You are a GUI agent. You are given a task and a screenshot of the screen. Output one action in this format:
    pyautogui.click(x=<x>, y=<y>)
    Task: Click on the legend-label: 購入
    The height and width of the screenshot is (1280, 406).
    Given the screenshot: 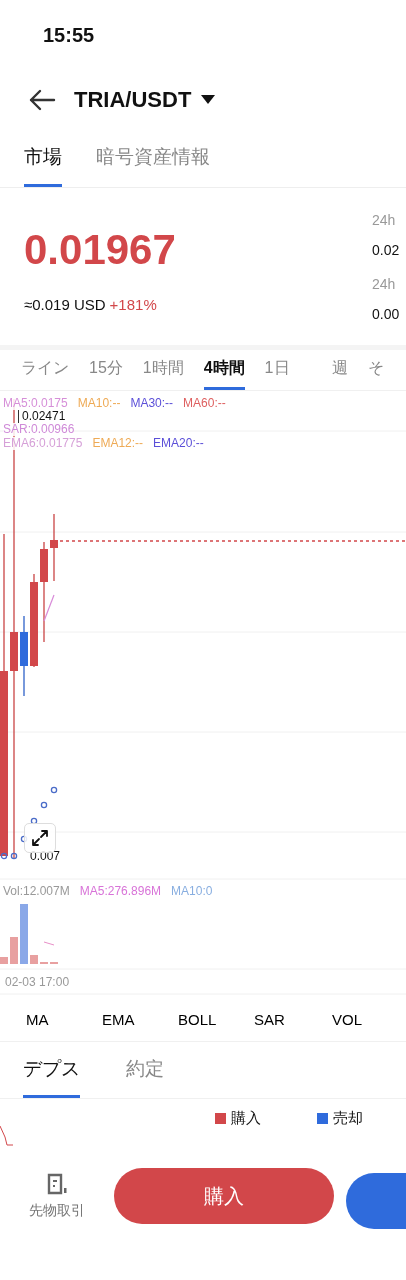 What is the action you would take?
    pyautogui.click(x=246, y=1118)
    